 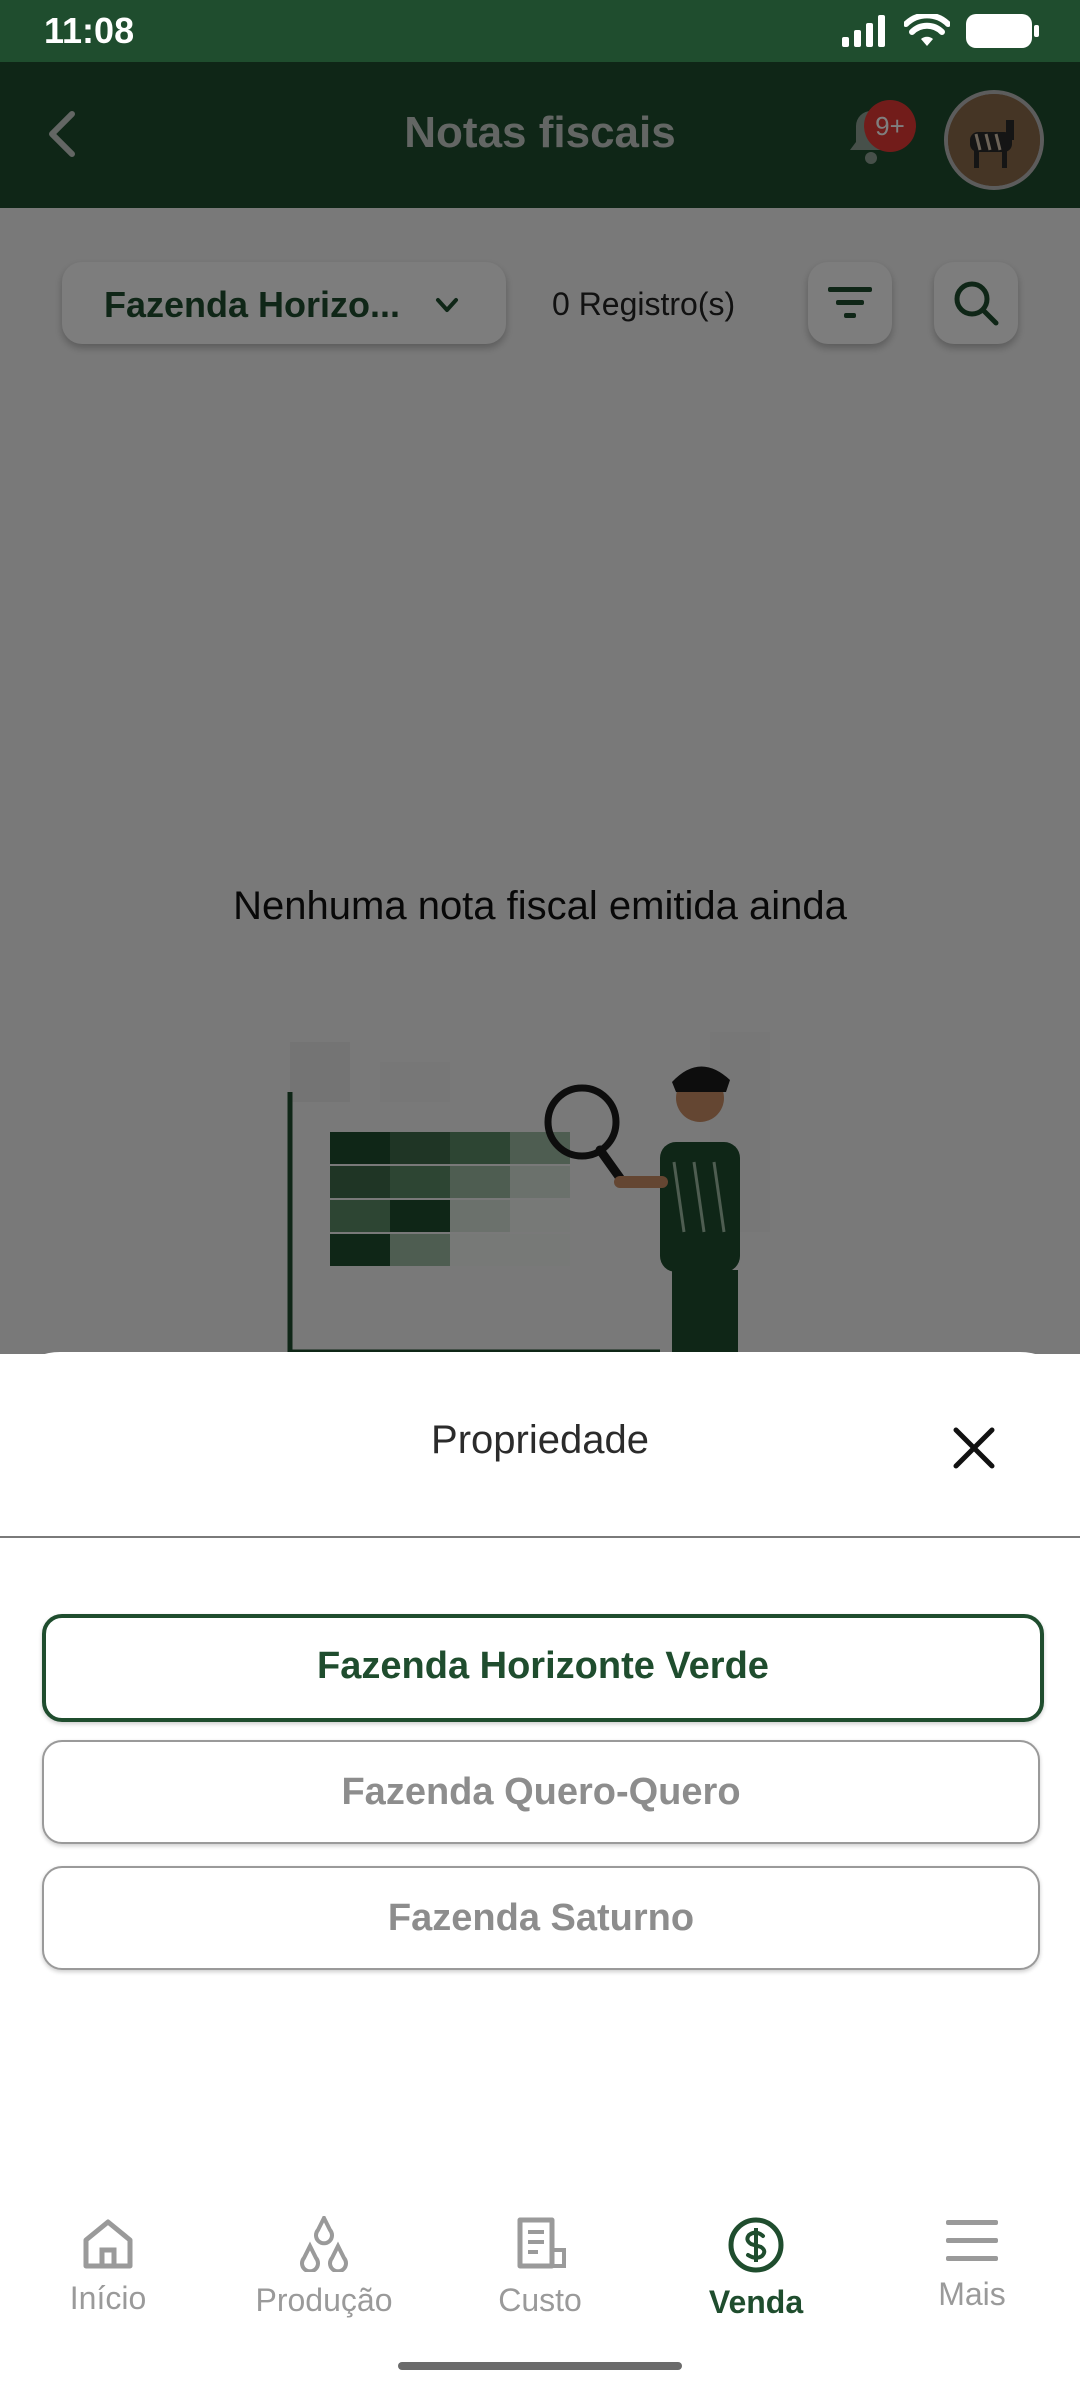 What do you see at coordinates (1002, 31) in the screenshot?
I see `battery-icon` at bounding box center [1002, 31].